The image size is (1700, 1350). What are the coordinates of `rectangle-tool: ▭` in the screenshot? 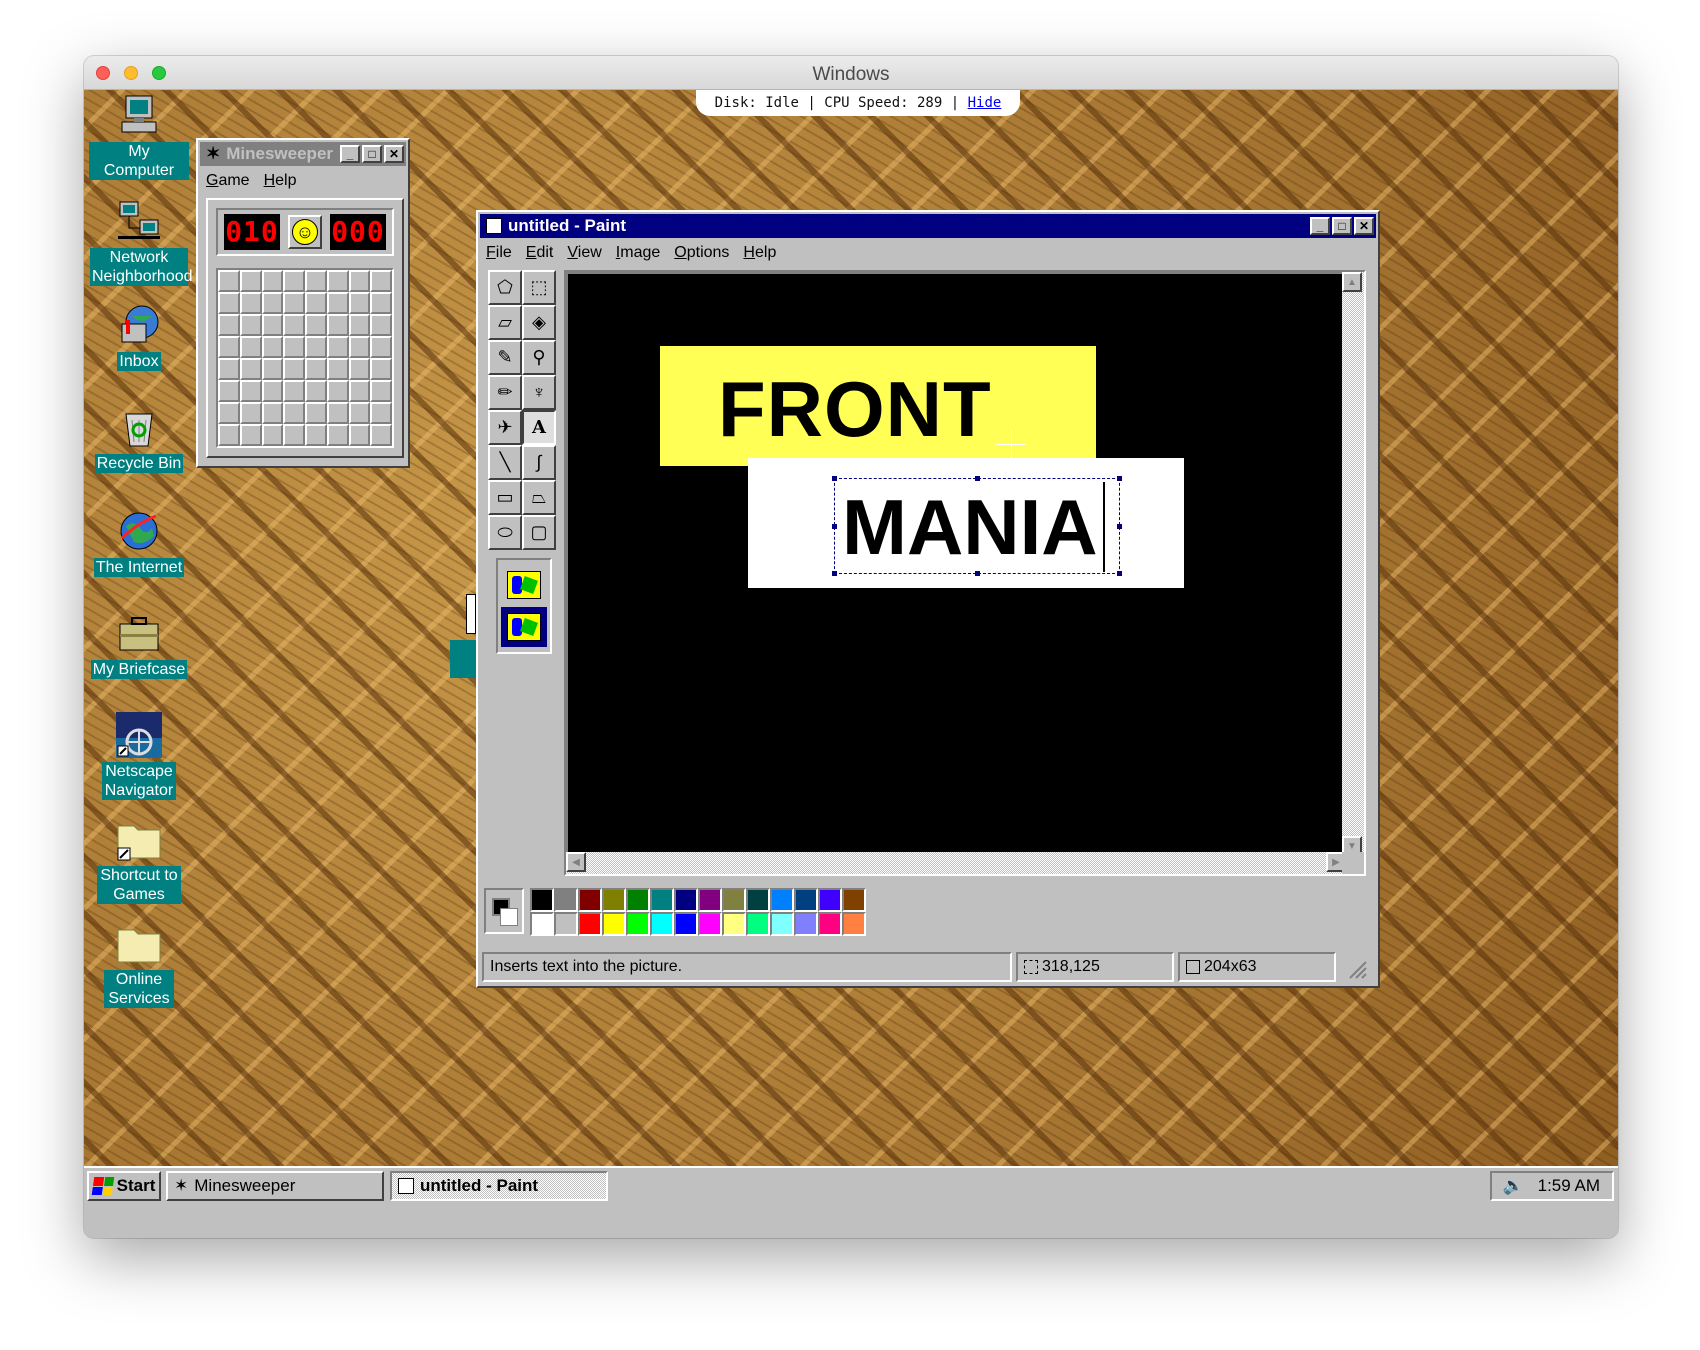 It's located at (505, 497).